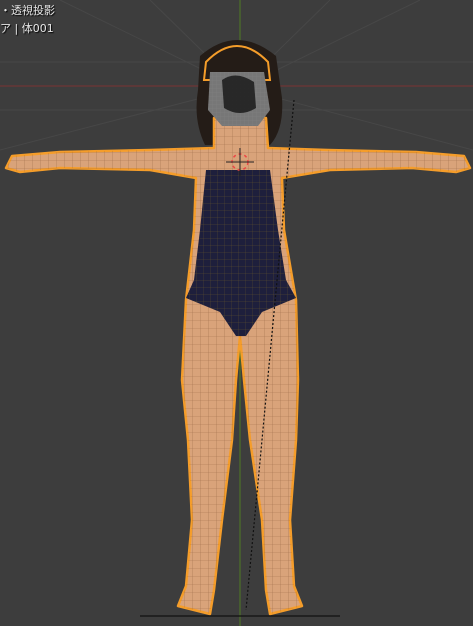  What do you see at coordinates (239, 94) in the screenshot?
I see `face-detail` at bounding box center [239, 94].